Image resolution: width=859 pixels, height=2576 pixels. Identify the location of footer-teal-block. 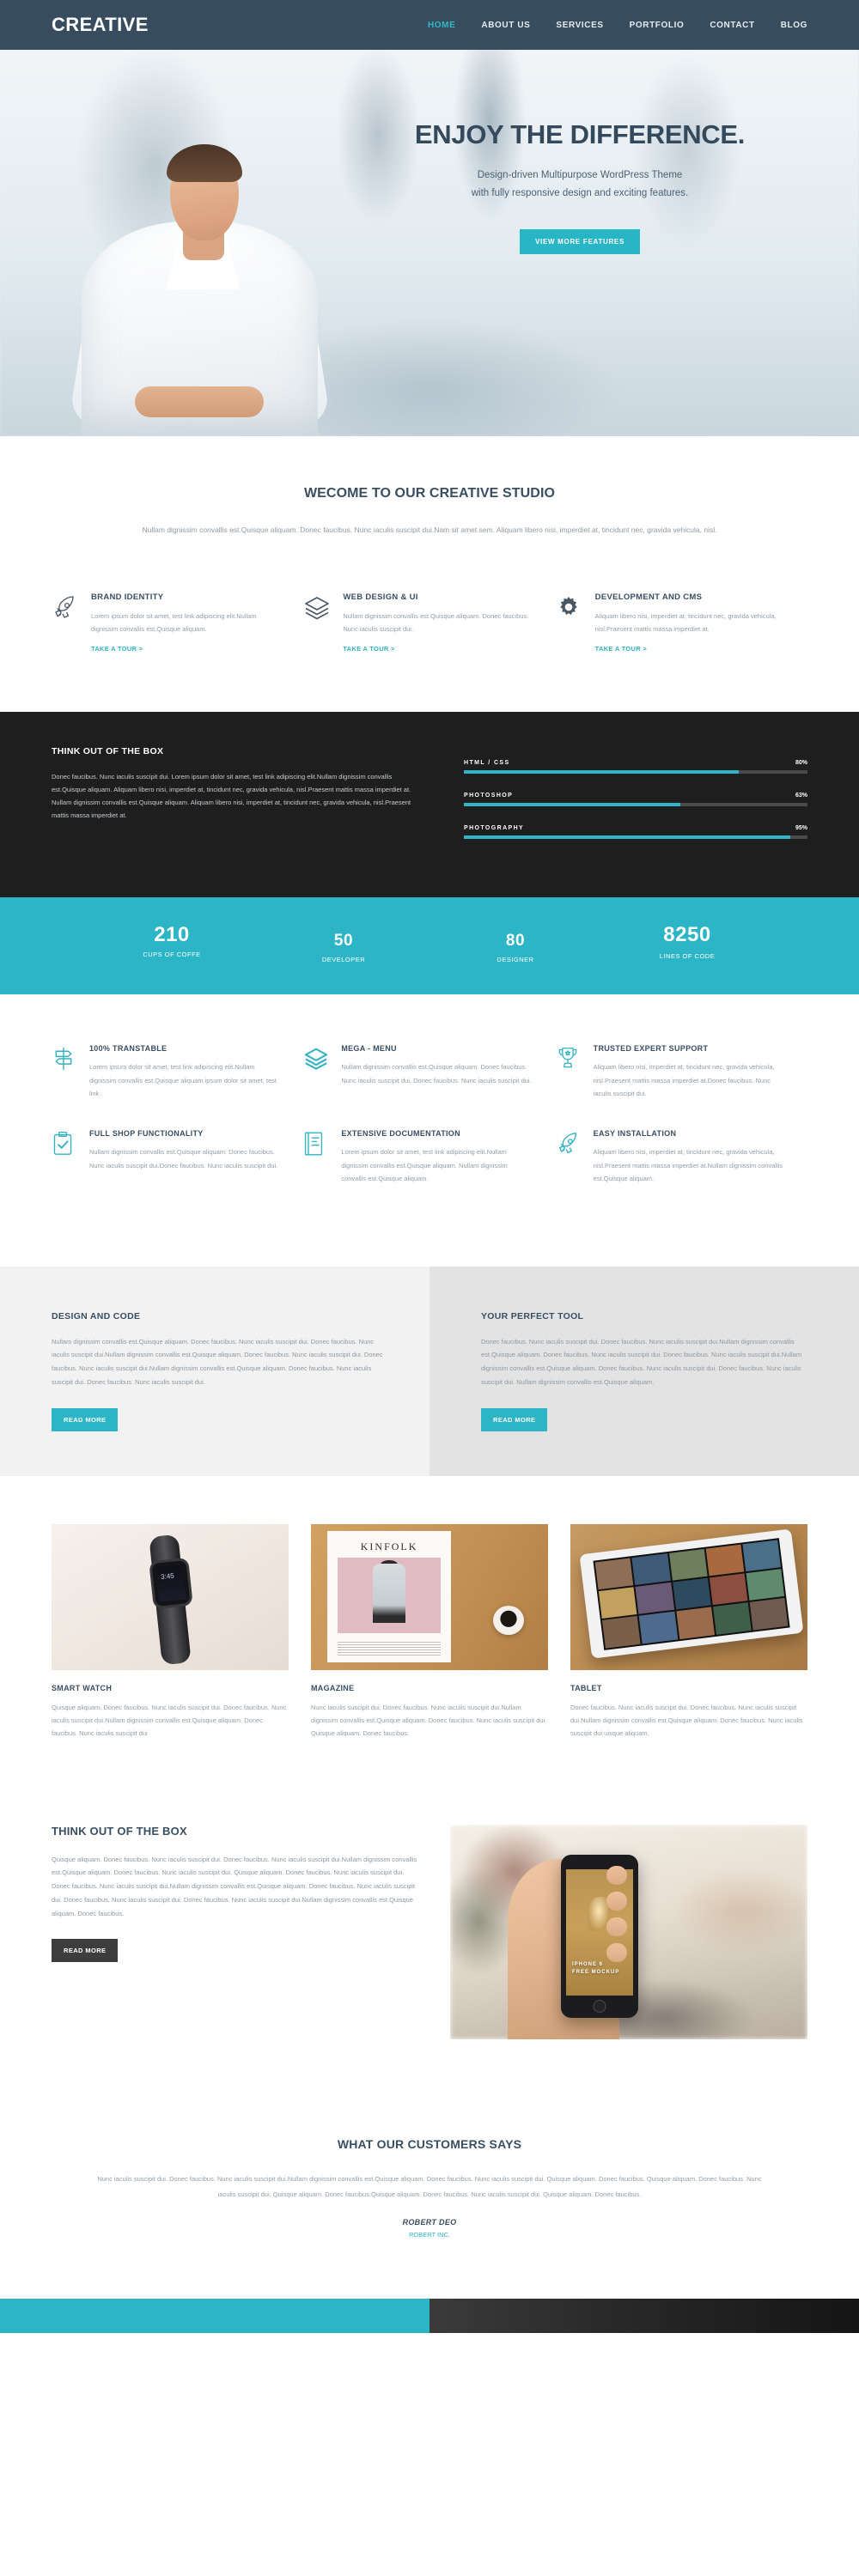
(215, 2316).